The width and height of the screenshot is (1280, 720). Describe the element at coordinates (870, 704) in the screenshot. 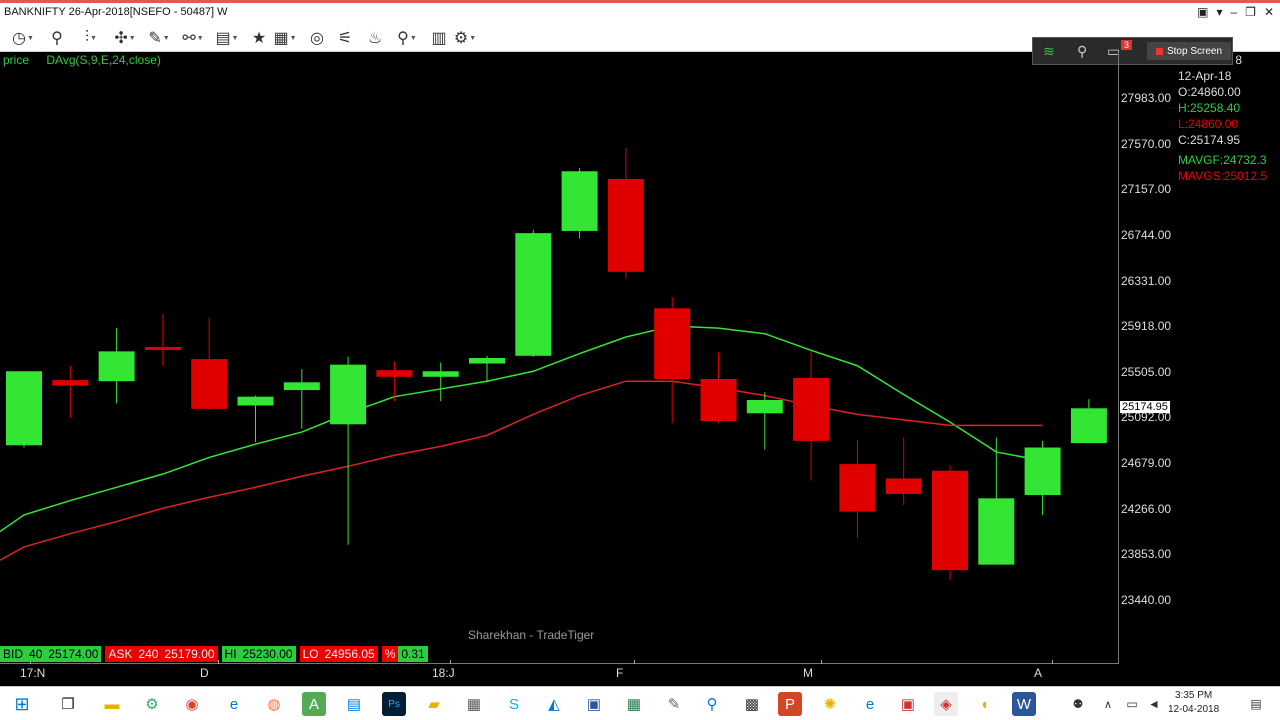

I see `ie-icon: e` at that location.